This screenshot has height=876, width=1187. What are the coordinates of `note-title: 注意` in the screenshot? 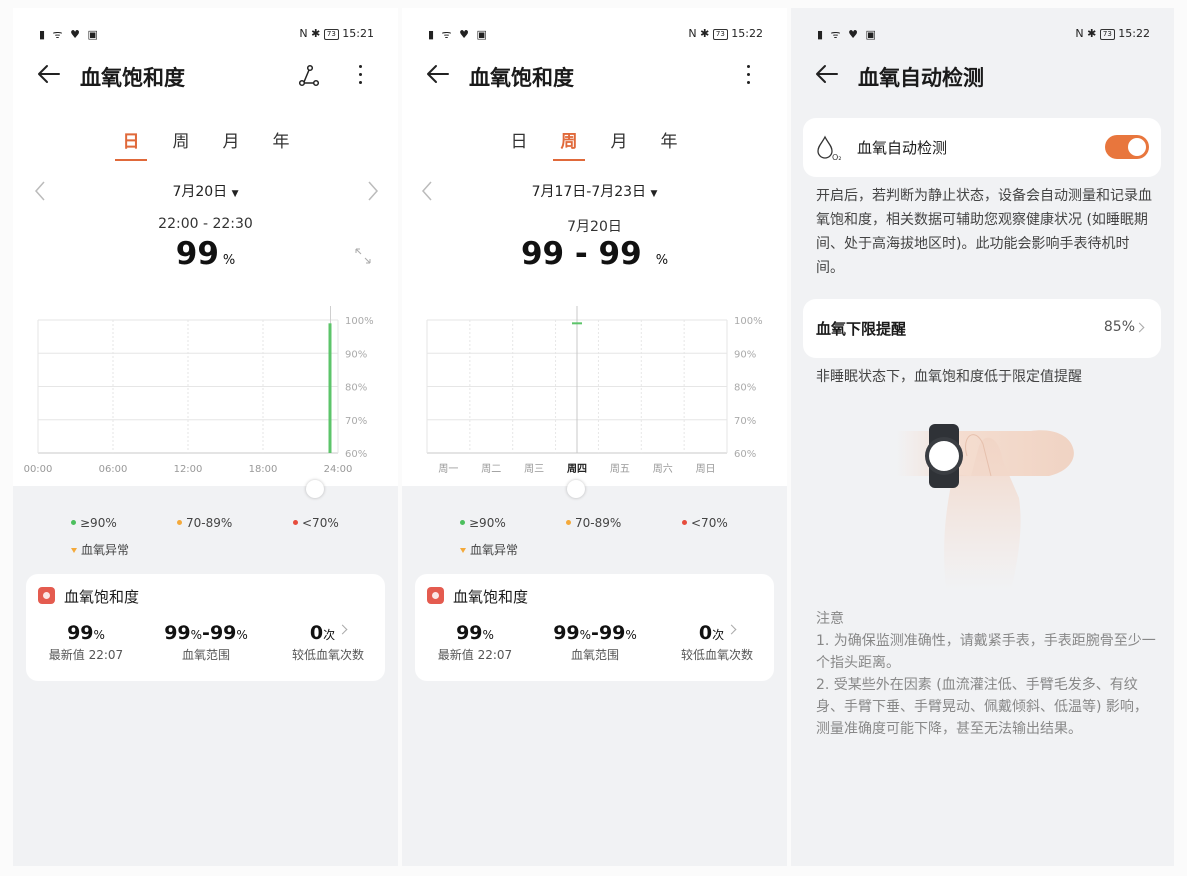 It's located at (830, 619).